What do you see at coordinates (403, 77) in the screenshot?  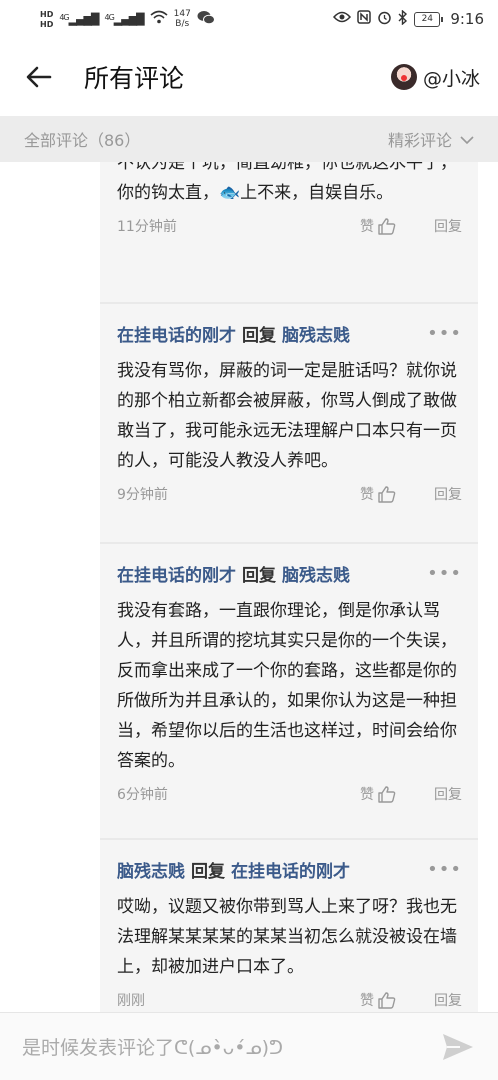 I see `avatar` at bounding box center [403, 77].